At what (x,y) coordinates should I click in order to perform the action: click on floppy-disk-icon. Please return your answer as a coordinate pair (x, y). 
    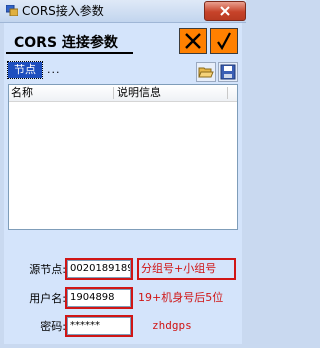
    Looking at the image, I should click on (228, 72).